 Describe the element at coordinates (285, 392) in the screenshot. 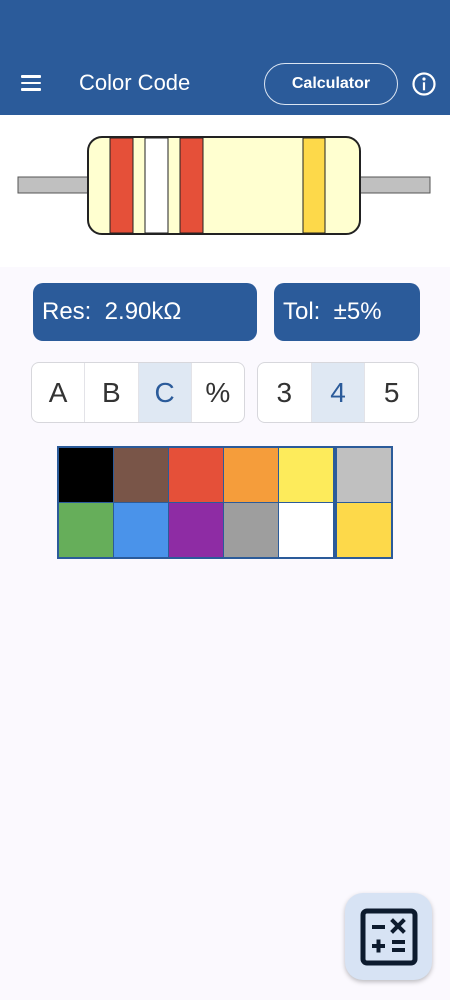

I see `band-count-option: 3` at that location.